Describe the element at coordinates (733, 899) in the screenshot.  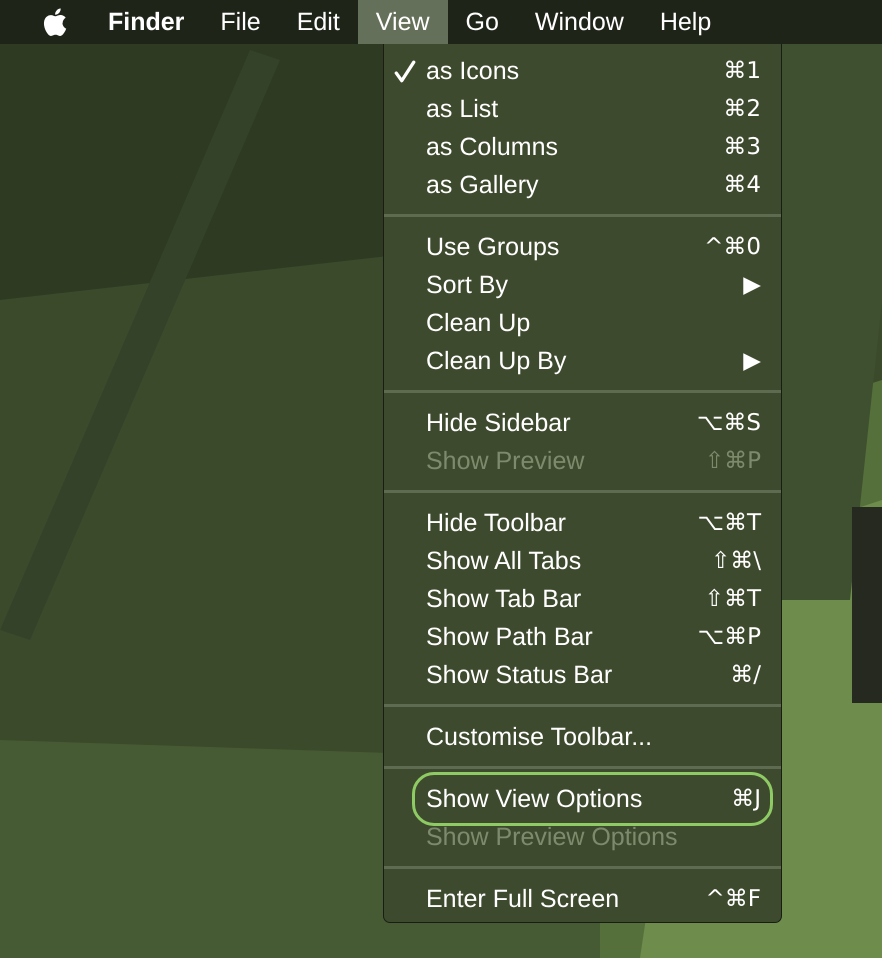
I see `shortcut-text: ^⌘F` at that location.